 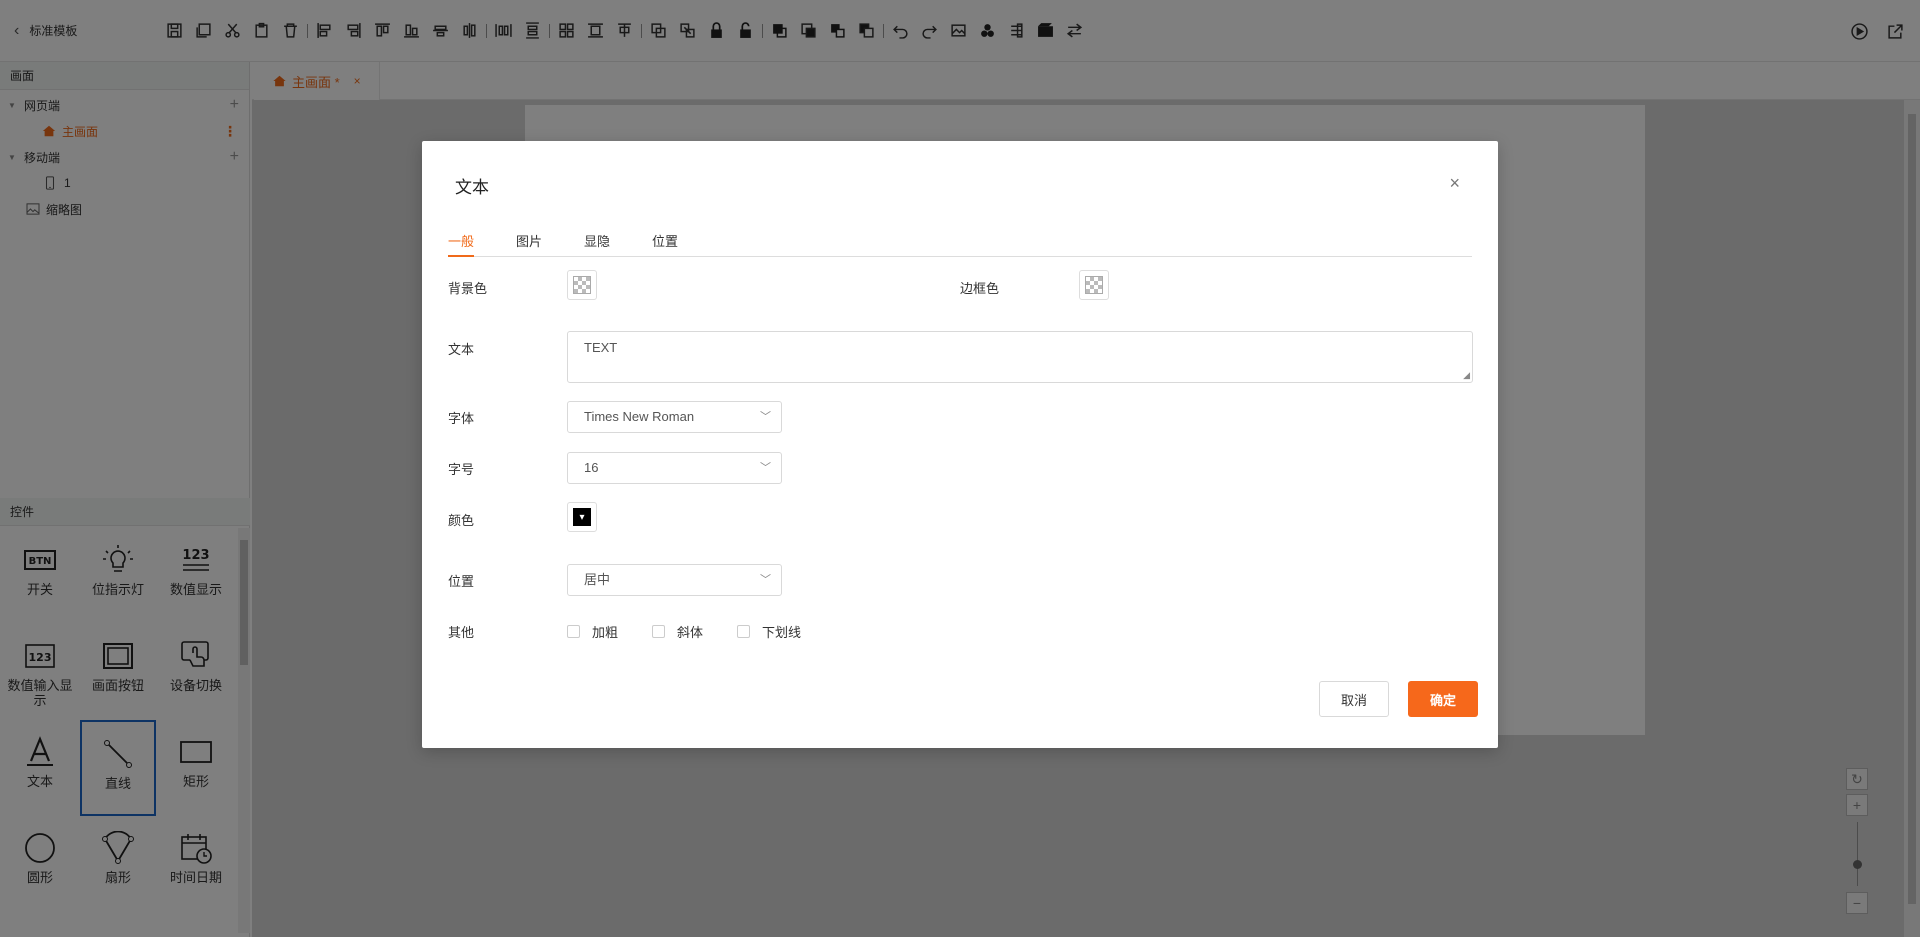 I want to click on ok-button: 确定, so click(x=1443, y=699).